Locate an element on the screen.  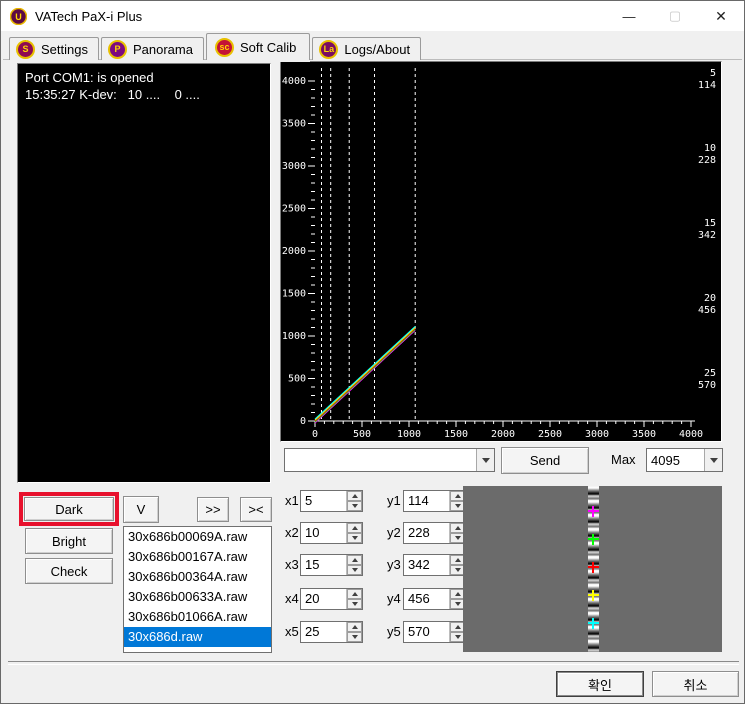
svg-text: 25 is located at coordinates (710, 373).